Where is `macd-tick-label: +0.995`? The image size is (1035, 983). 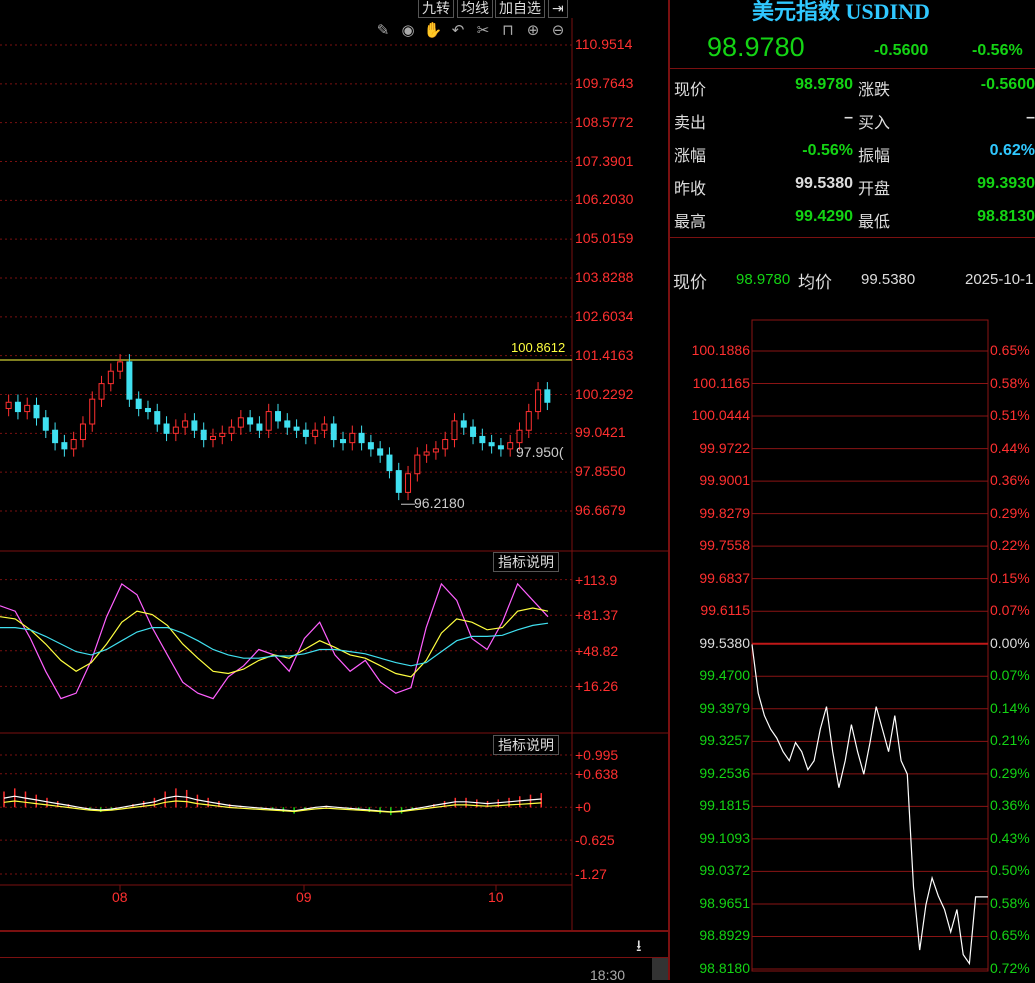
macd-tick-label: +0.995 is located at coordinates (597, 755).